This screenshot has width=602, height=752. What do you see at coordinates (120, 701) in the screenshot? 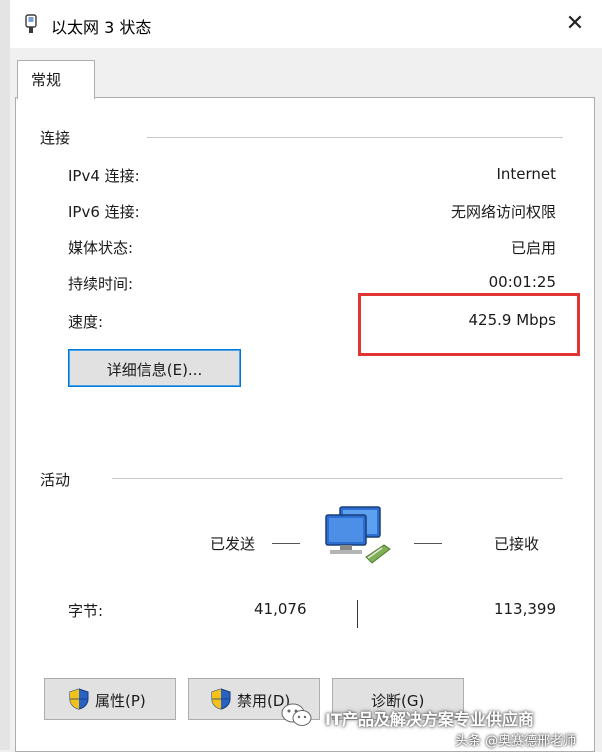
I see `properties-button-label: 属性(P)` at bounding box center [120, 701].